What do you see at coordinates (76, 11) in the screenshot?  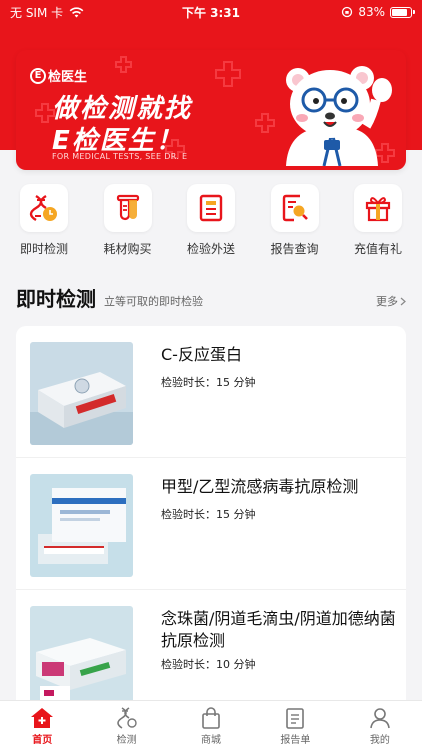 I see `wifi-icon` at bounding box center [76, 11].